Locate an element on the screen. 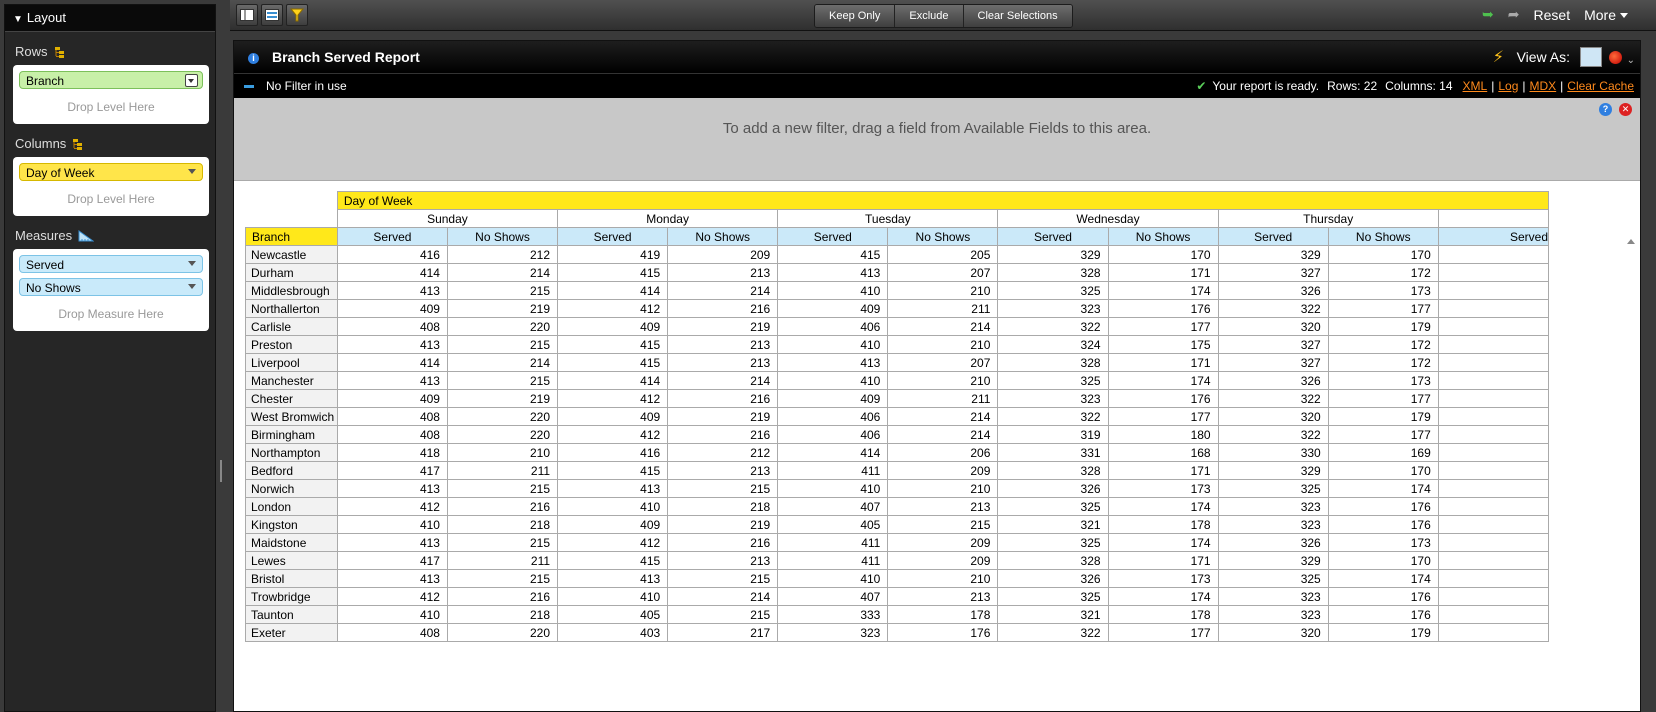 This screenshot has width=1656, height=712. value-cell: 405 is located at coordinates (833, 524).